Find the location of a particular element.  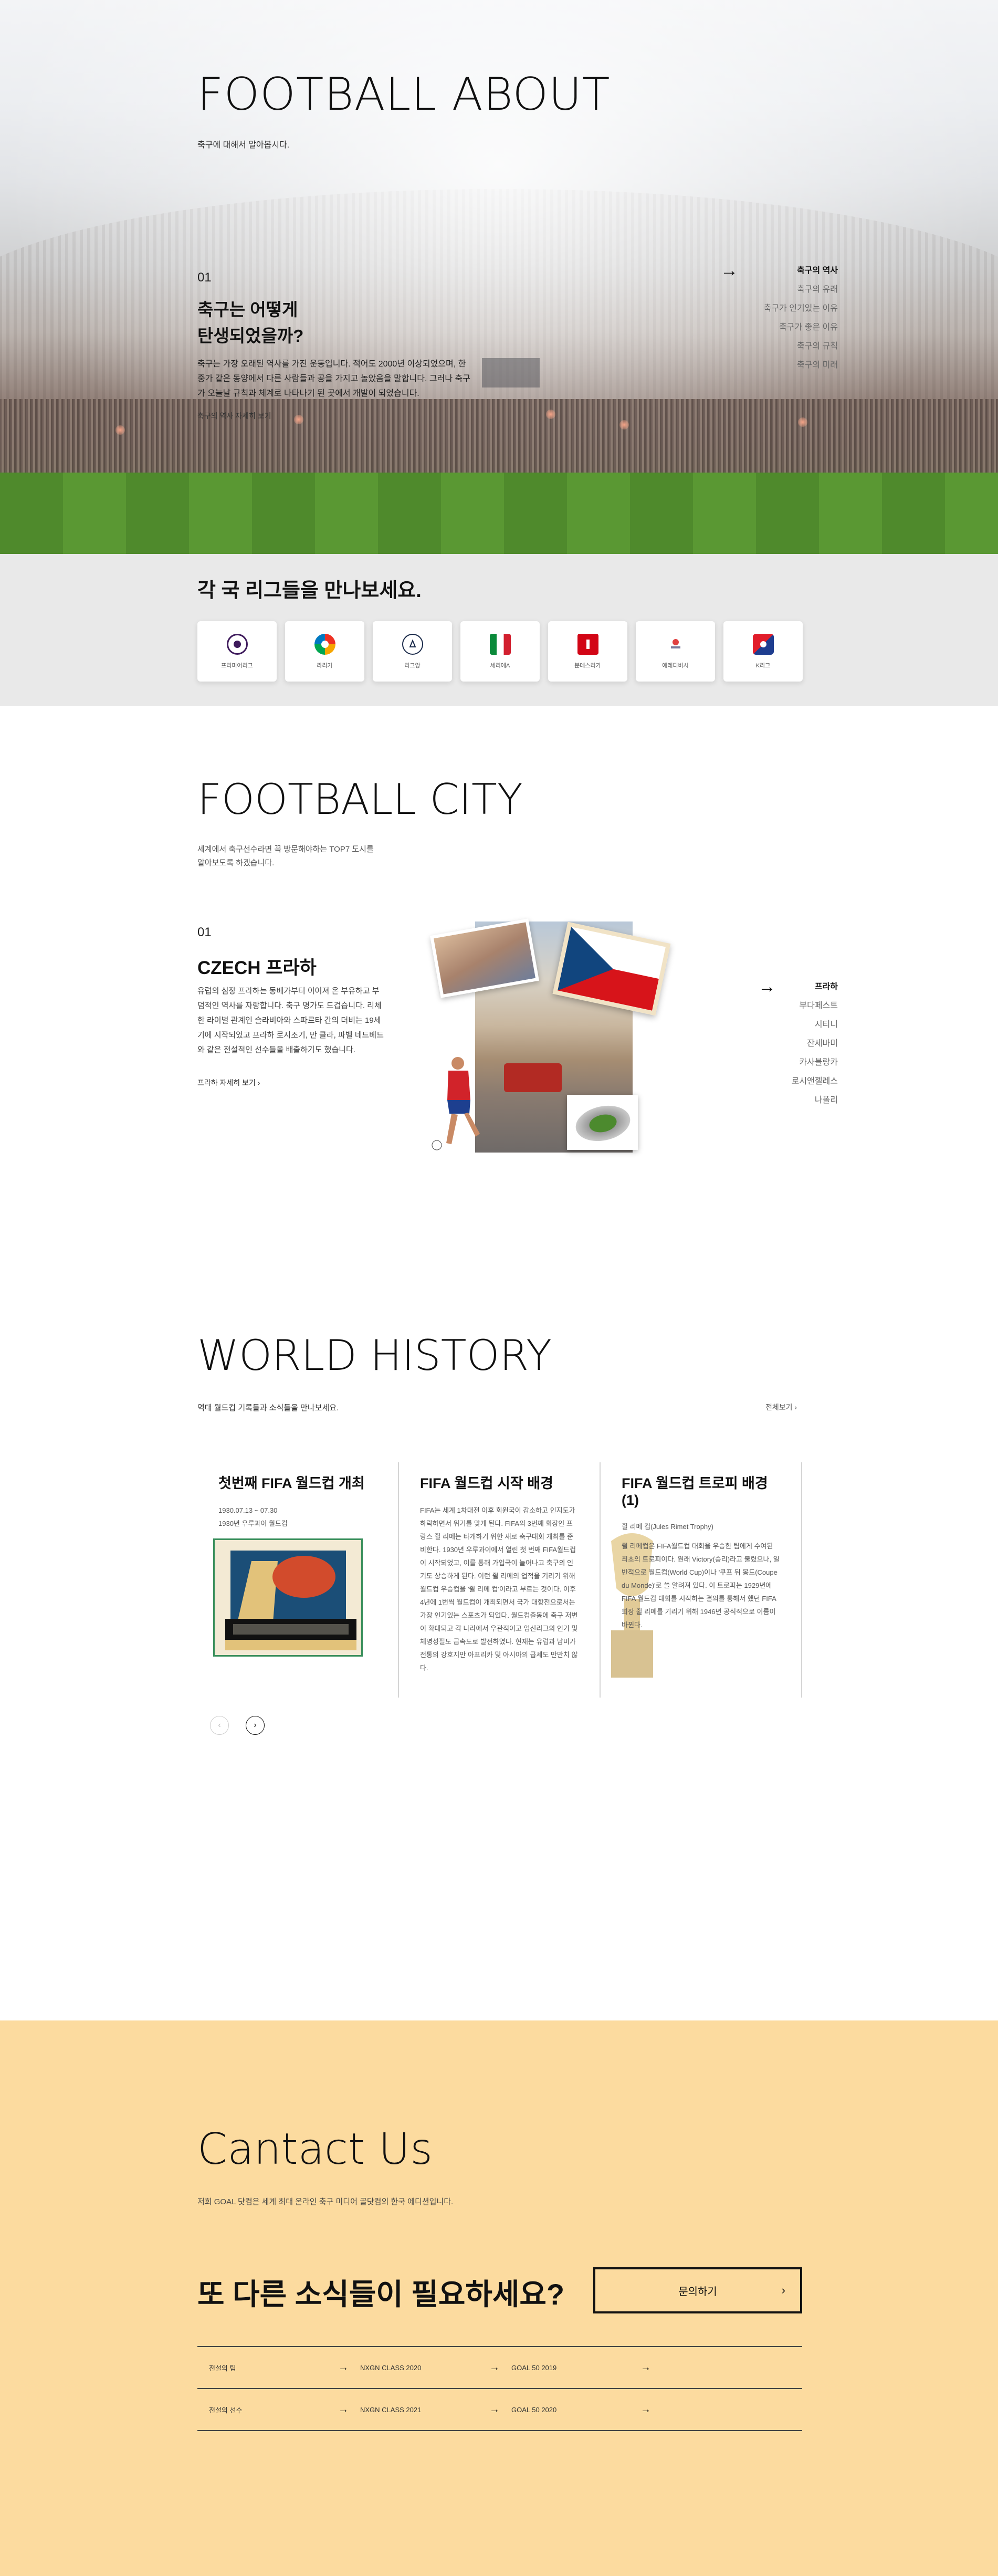

league-card-k-league: K리그 is located at coordinates (763, 651).